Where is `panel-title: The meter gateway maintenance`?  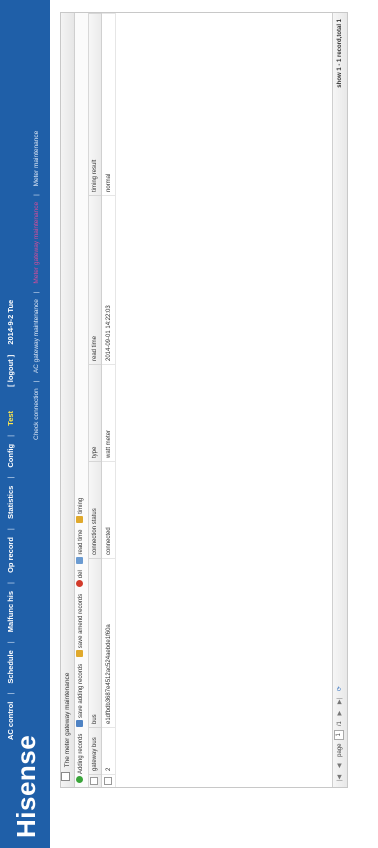
panel-title: The meter gateway maintenance is located at coordinates (67, 720).